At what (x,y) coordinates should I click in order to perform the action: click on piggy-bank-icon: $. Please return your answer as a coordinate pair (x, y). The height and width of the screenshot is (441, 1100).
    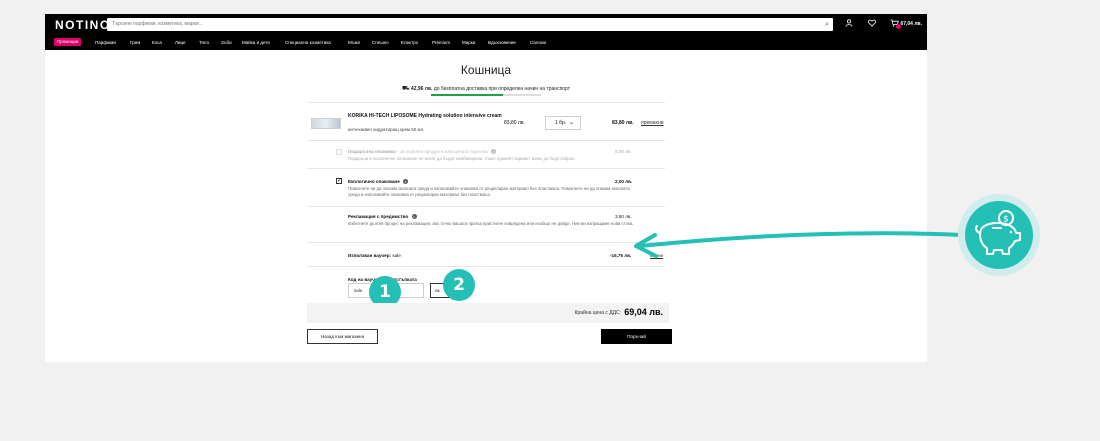
    Looking at the image, I should click on (999, 235).